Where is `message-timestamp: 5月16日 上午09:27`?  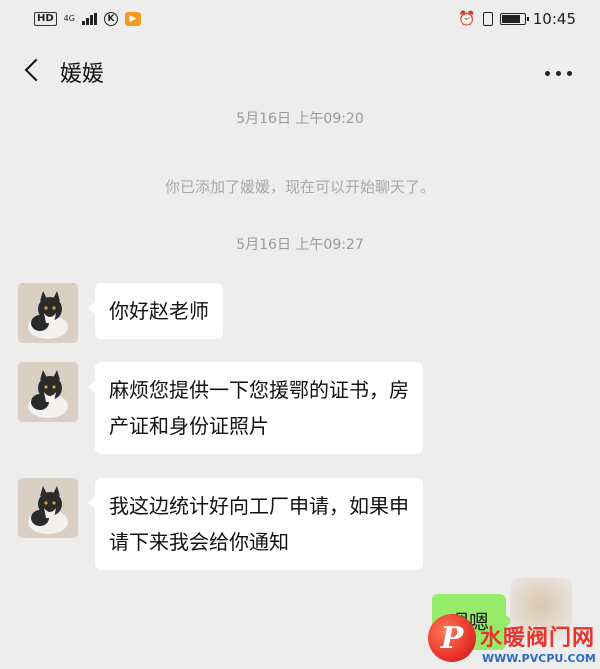 message-timestamp: 5月16日 上午09:27 is located at coordinates (300, 245).